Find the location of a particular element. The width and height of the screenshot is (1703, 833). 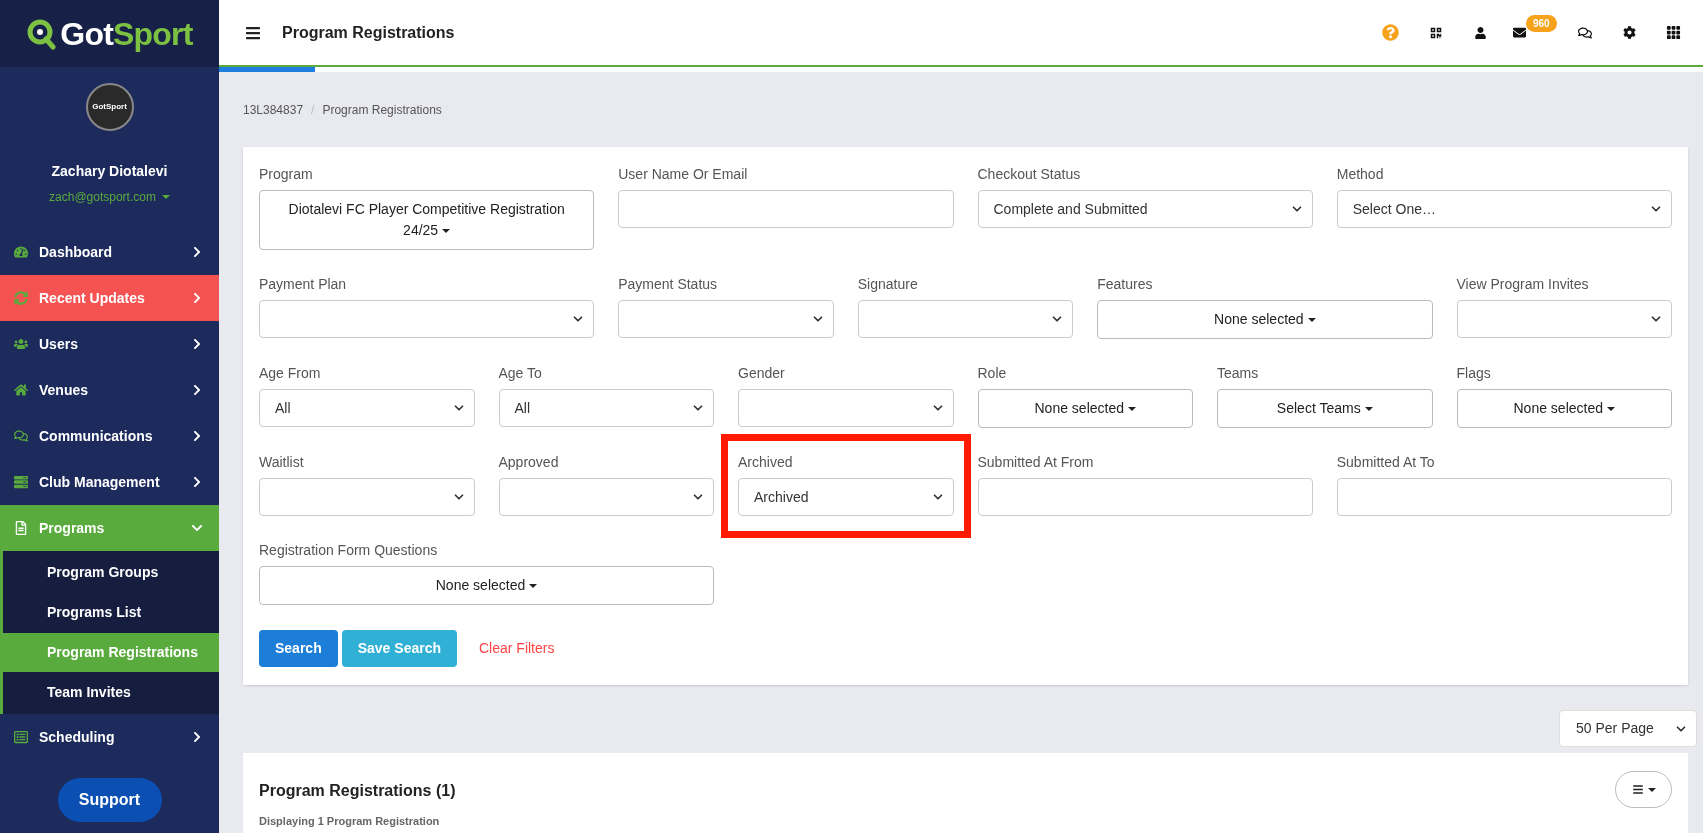

field-label: Age From is located at coordinates (290, 373).